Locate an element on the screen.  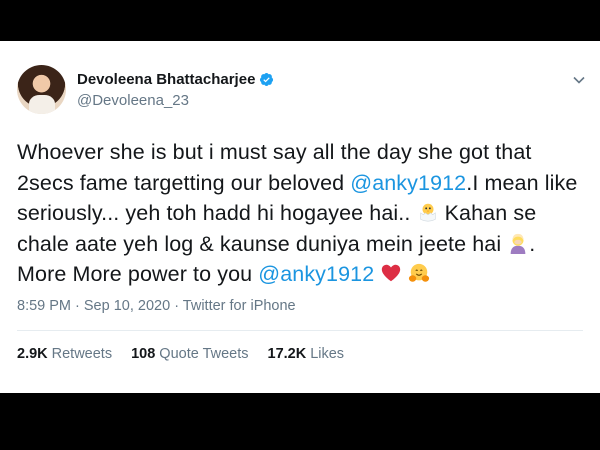
tweet-date: Sep 10, 2020 is located at coordinates (127, 306).